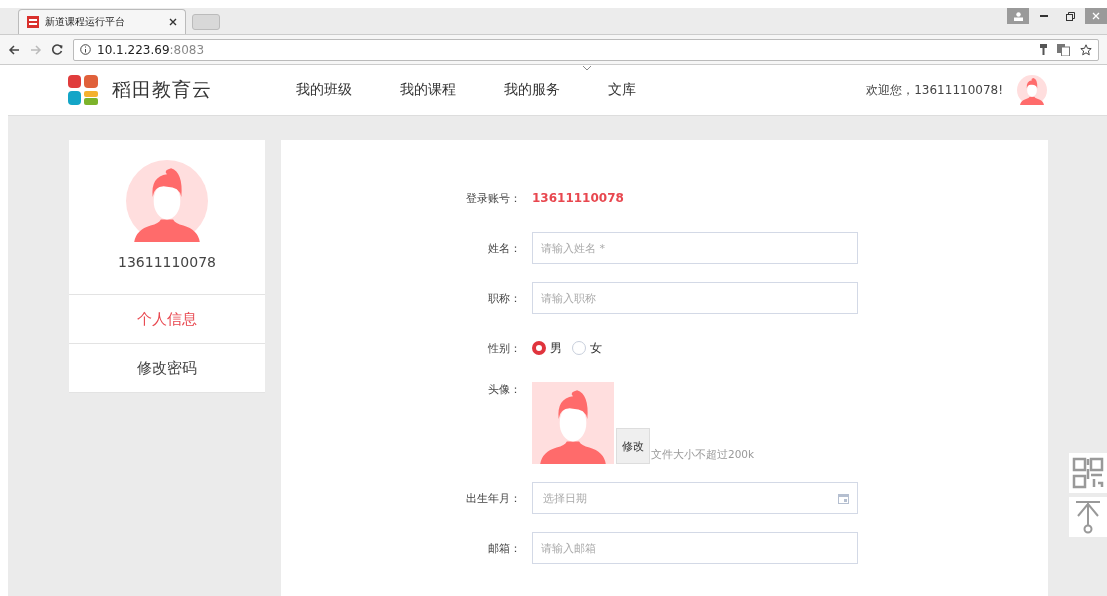 The image size is (1107, 596). What do you see at coordinates (33, 22) in the screenshot?
I see `site-favicon` at bounding box center [33, 22].